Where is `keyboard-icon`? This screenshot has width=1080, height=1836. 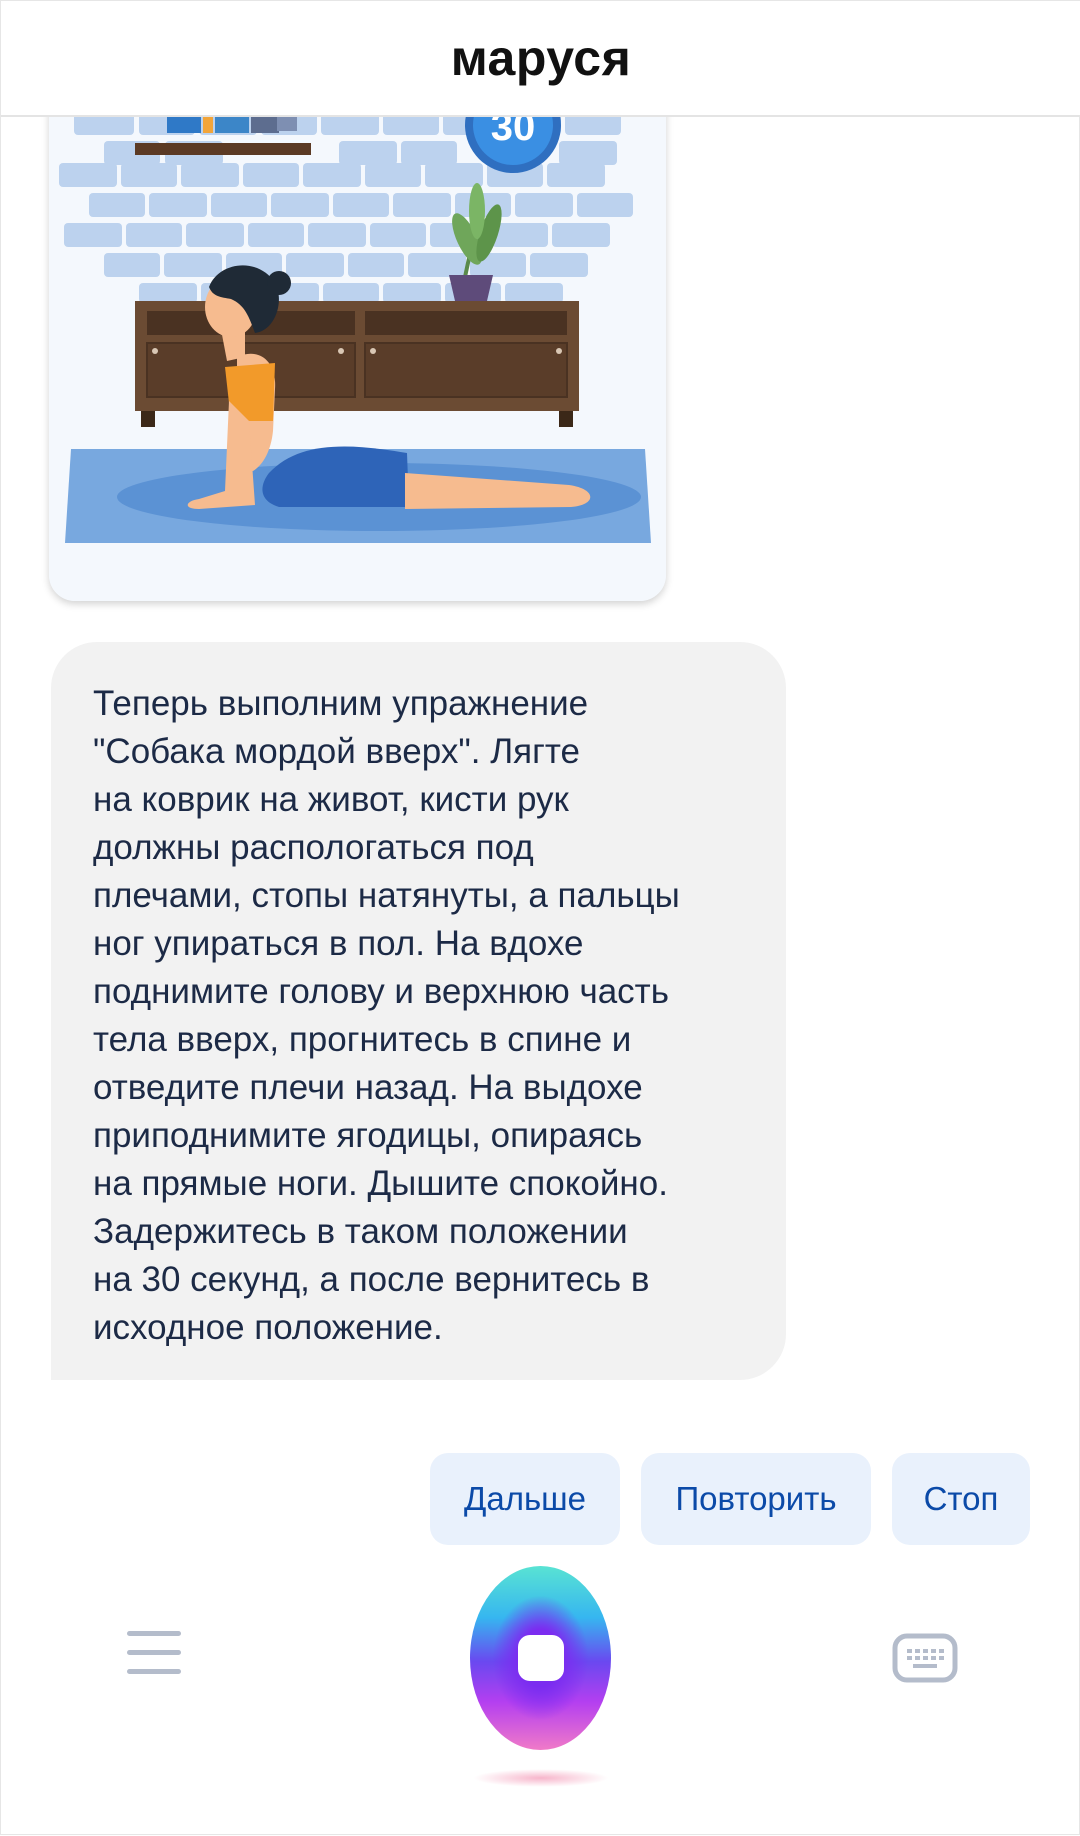 keyboard-icon is located at coordinates (925, 1658).